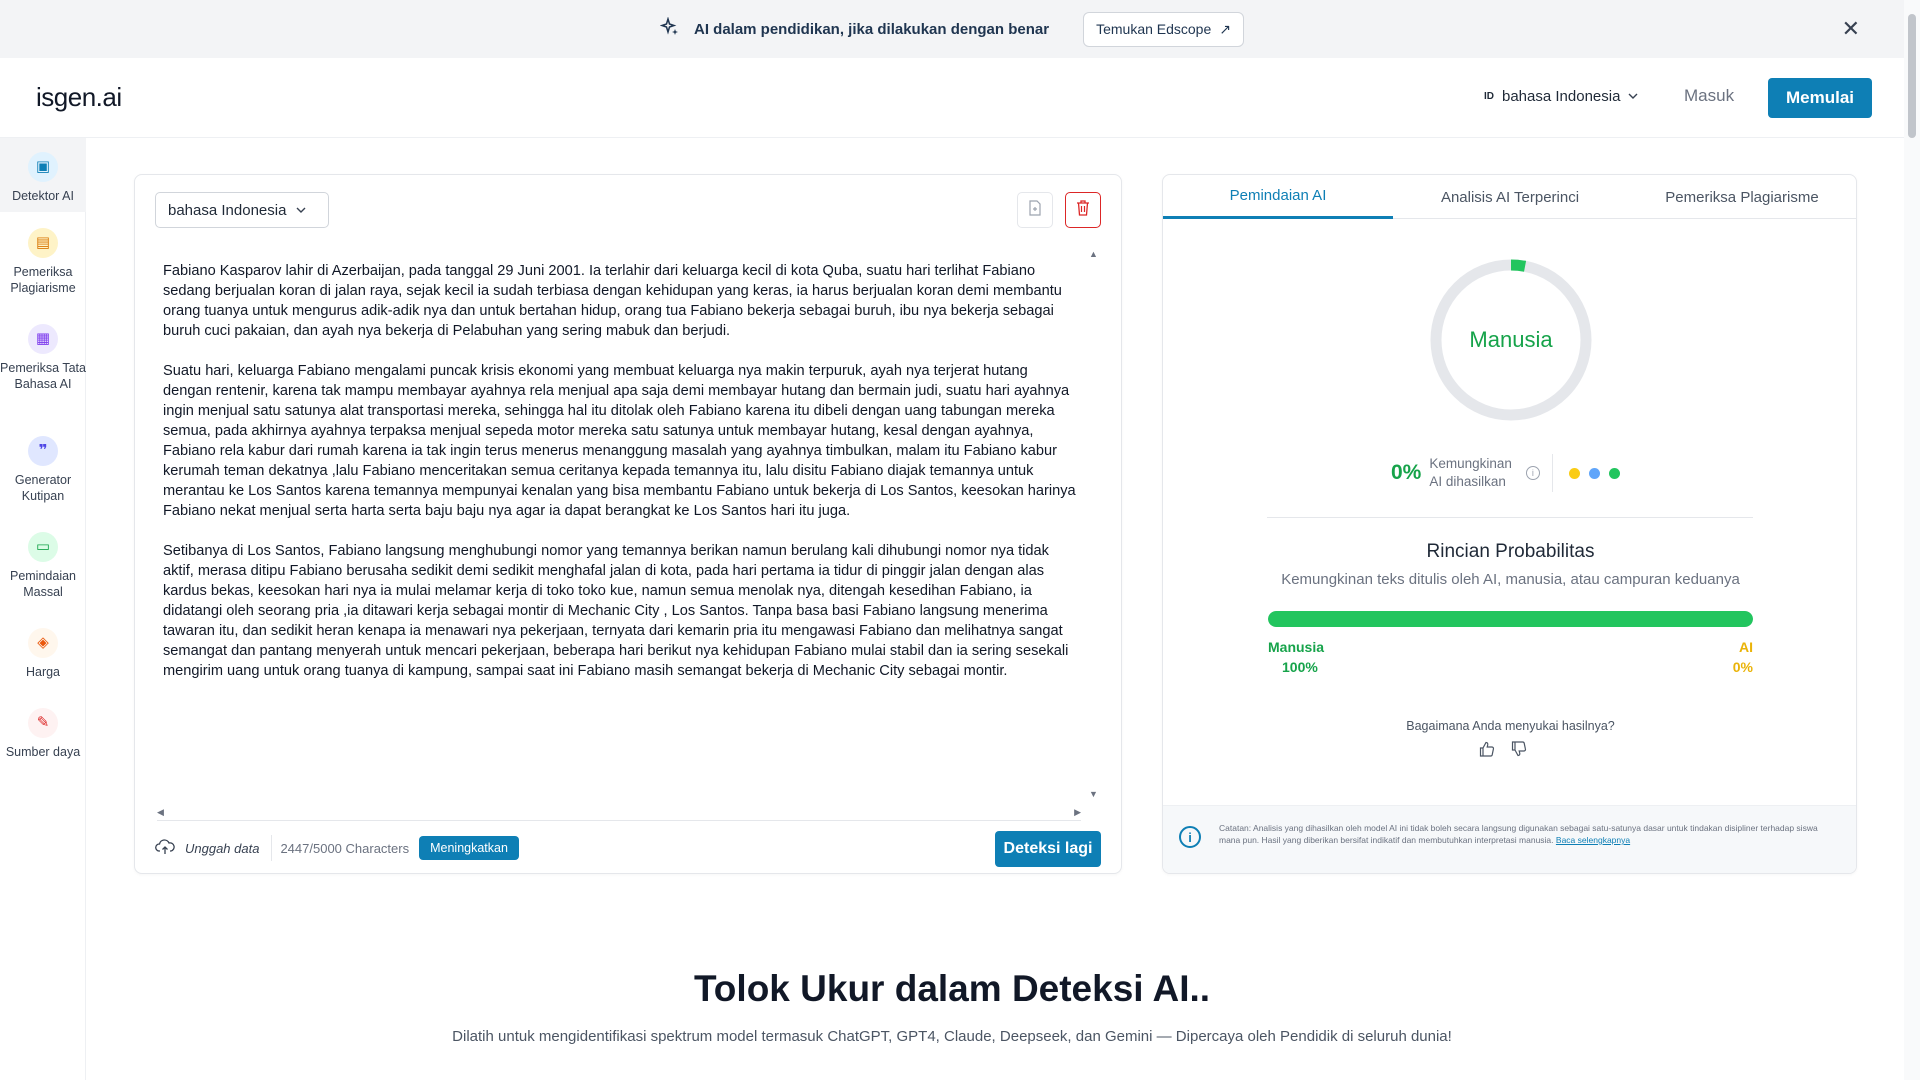 Image resolution: width=1920 pixels, height=1080 pixels. Describe the element at coordinates (1077, 812) in the screenshot. I see `scroll-right-icon: ▶` at that location.